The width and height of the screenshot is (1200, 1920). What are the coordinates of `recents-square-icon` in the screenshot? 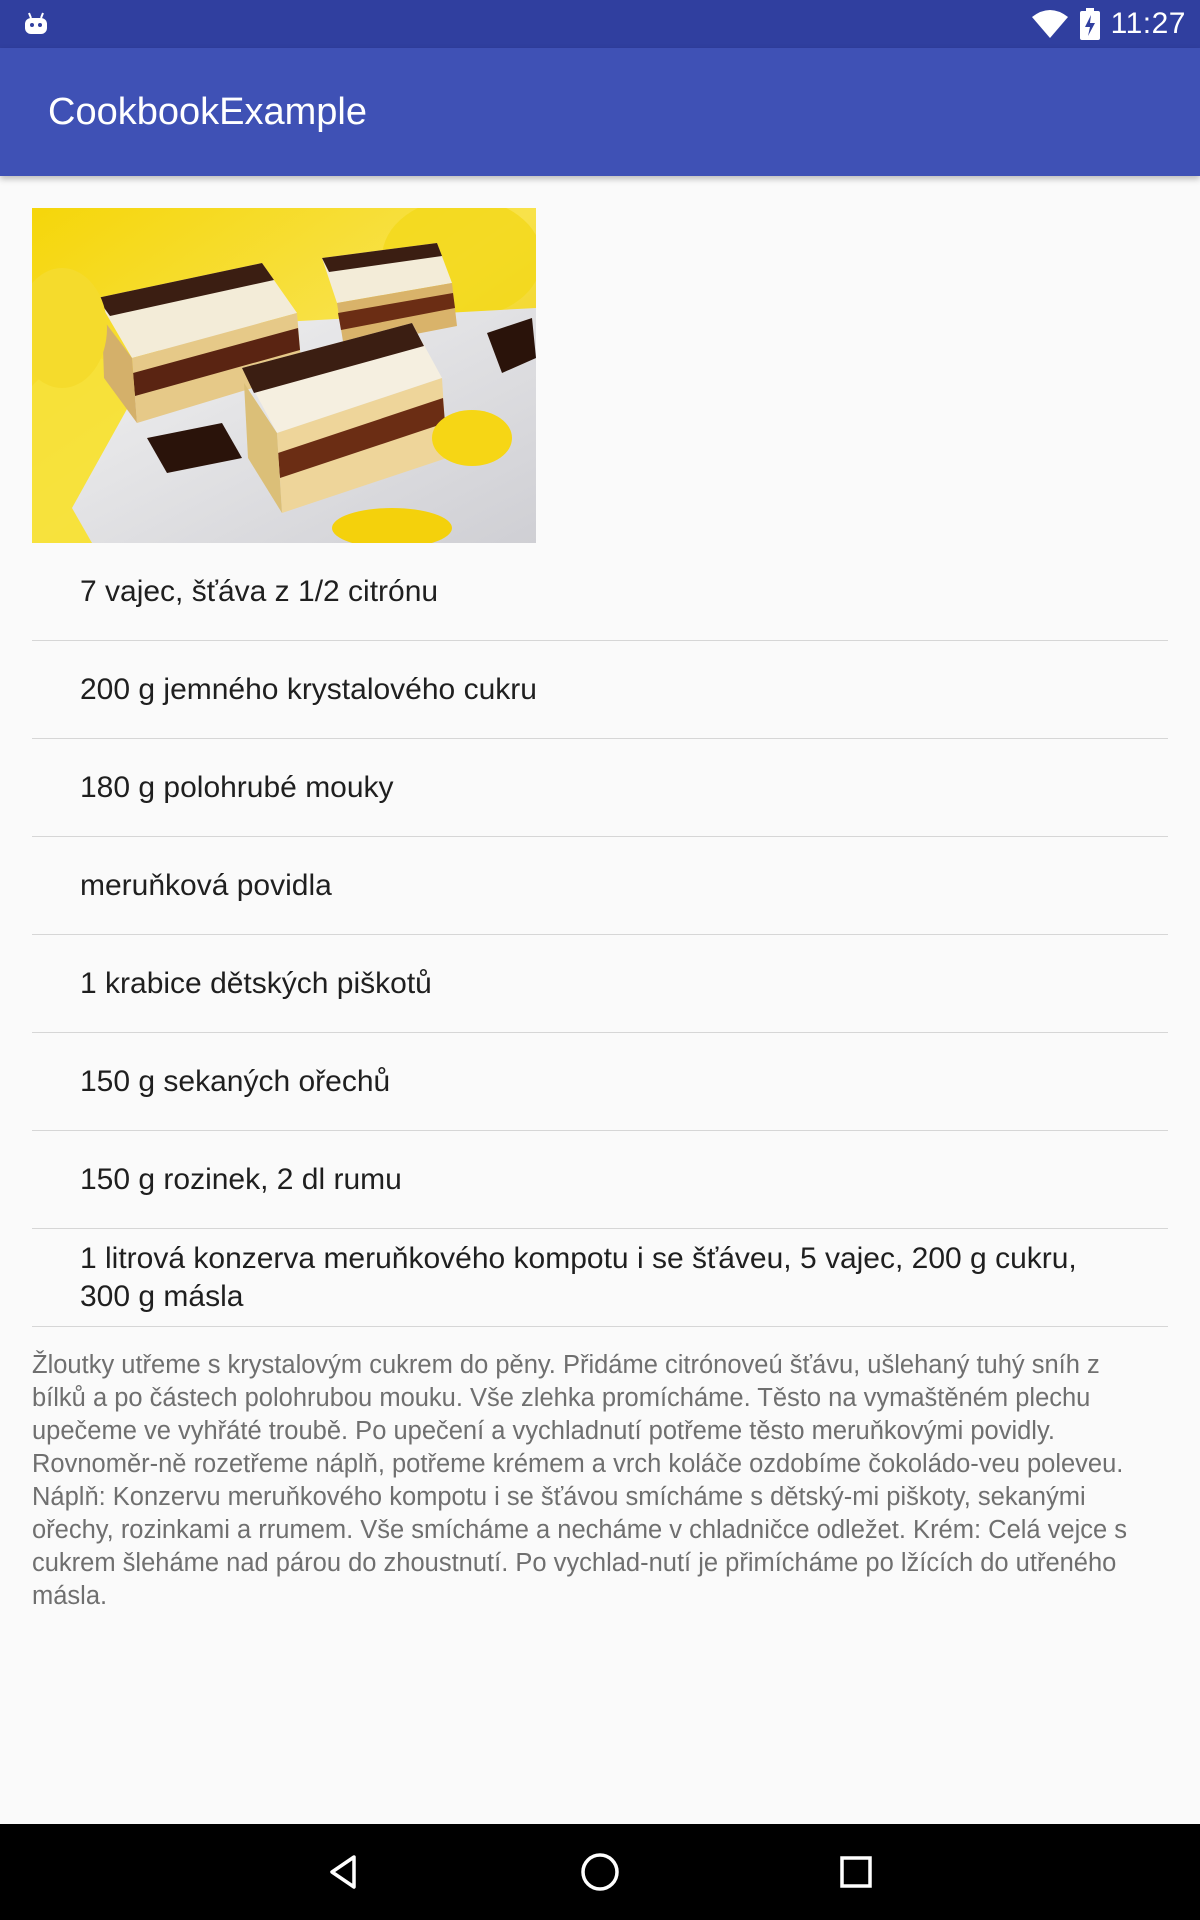 It's located at (856, 1872).